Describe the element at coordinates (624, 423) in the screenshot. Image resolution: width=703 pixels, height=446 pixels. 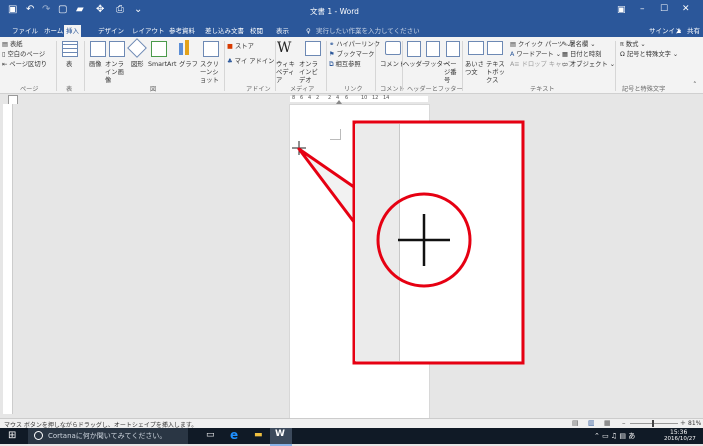
I see `zoom-out-icon: –` at that location.